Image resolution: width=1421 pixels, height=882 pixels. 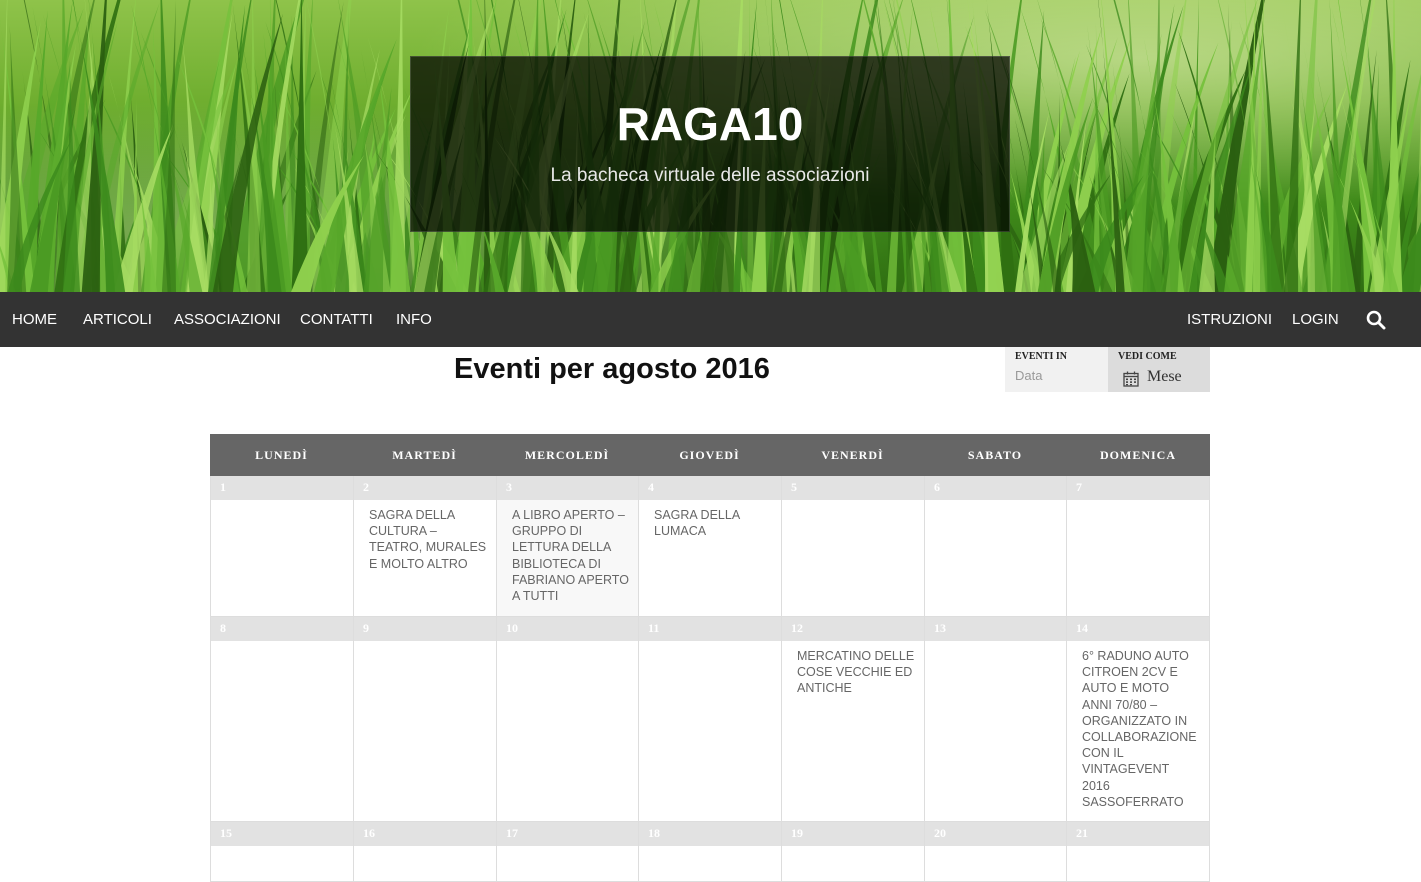 What do you see at coordinates (366, 628) in the screenshot?
I see `day-number: 9` at bounding box center [366, 628].